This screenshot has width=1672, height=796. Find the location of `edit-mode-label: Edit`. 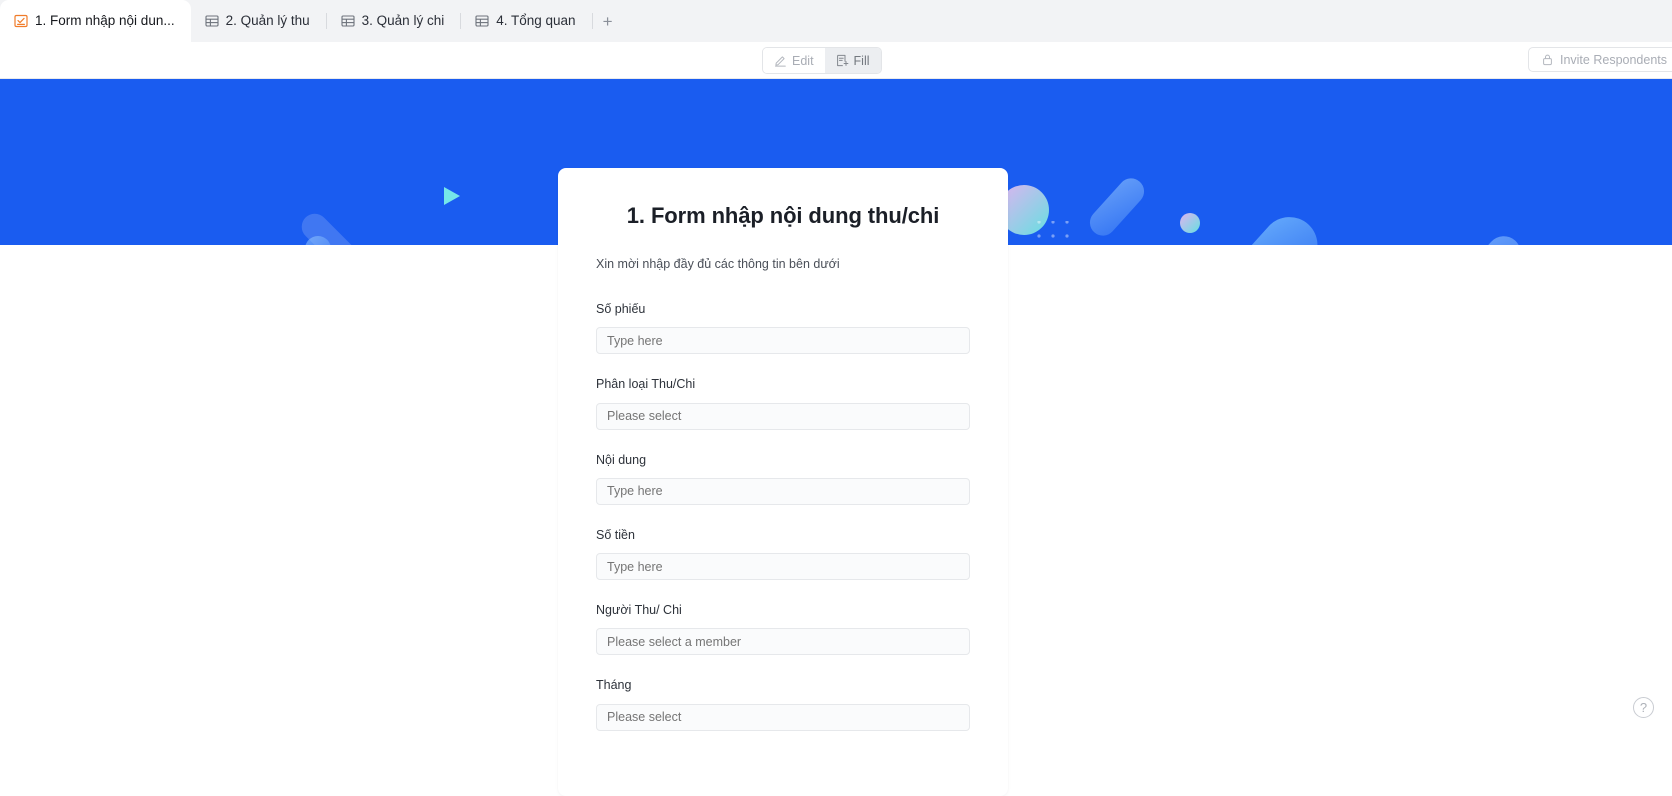

edit-mode-label: Edit is located at coordinates (803, 60).